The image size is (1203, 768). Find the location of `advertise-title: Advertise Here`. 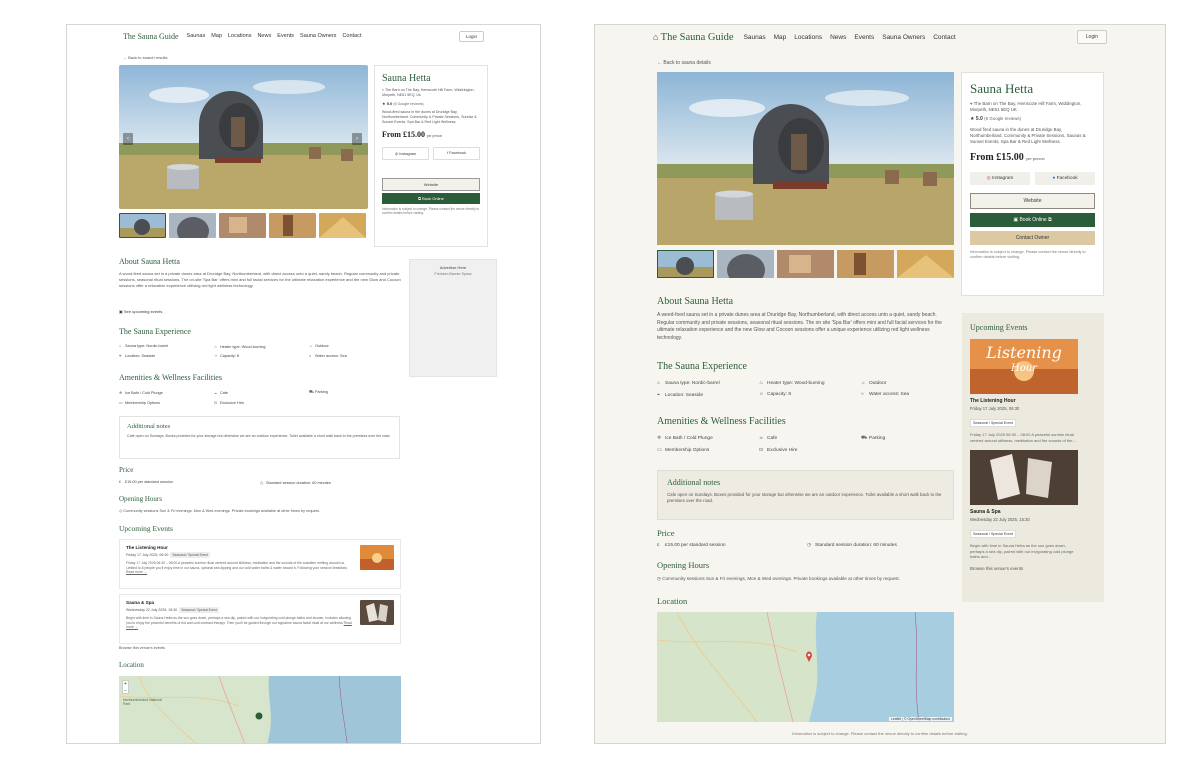

advertise-title: Advertise Here is located at coordinates (453, 267).